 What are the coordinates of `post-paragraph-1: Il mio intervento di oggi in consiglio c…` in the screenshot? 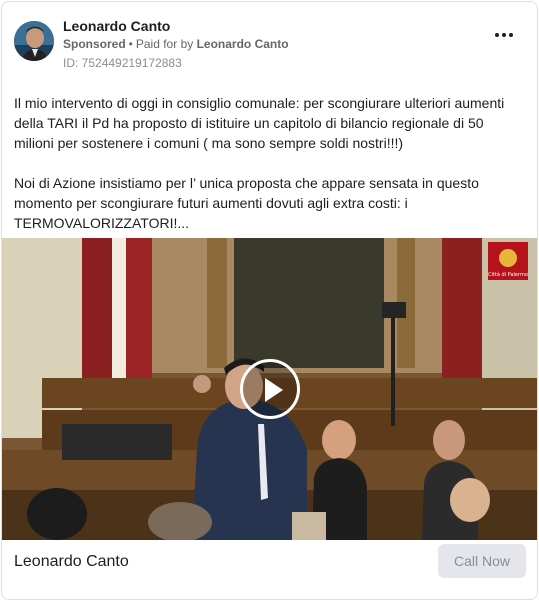 It's located at (259, 123).